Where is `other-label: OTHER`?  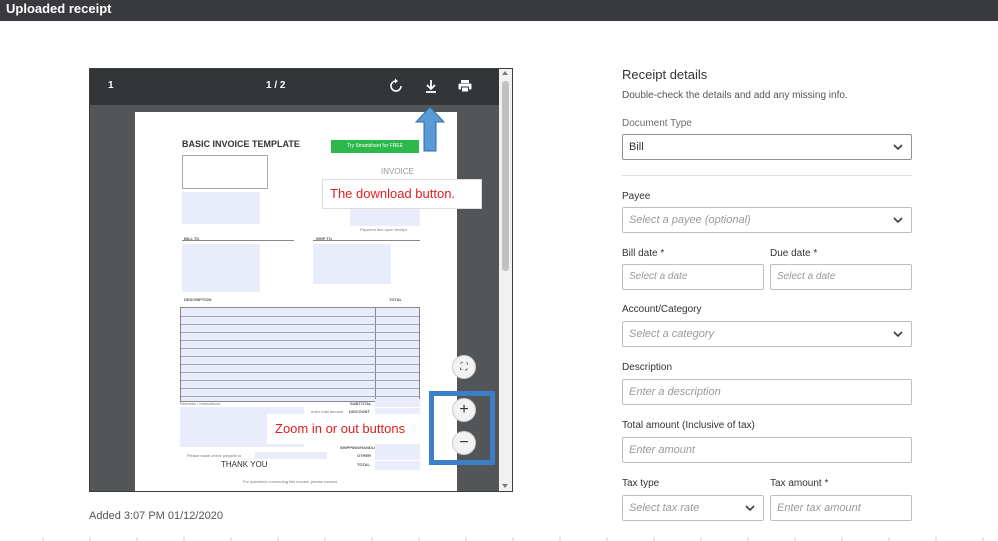 other-label: OTHER is located at coordinates (364, 455).